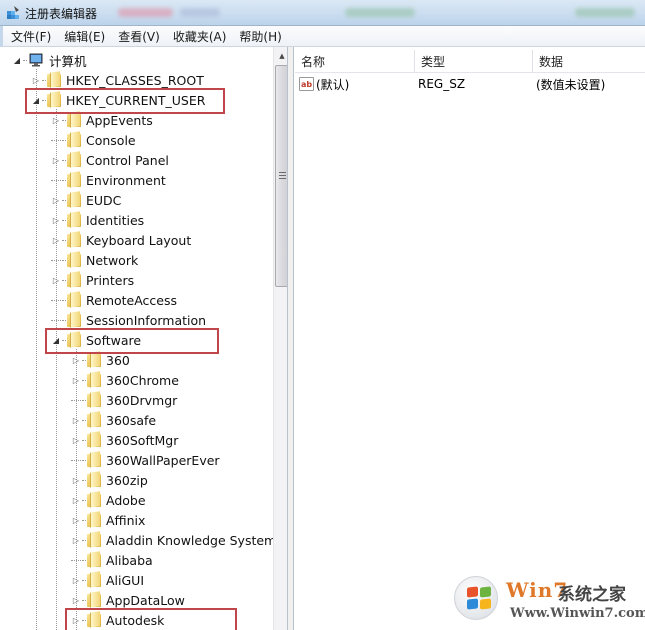 Image resolution: width=645 pixels, height=630 pixels. What do you see at coordinates (118, 100) in the screenshot?
I see `tree-node: ◢ HKEY_CURRENT_USER` at bounding box center [118, 100].